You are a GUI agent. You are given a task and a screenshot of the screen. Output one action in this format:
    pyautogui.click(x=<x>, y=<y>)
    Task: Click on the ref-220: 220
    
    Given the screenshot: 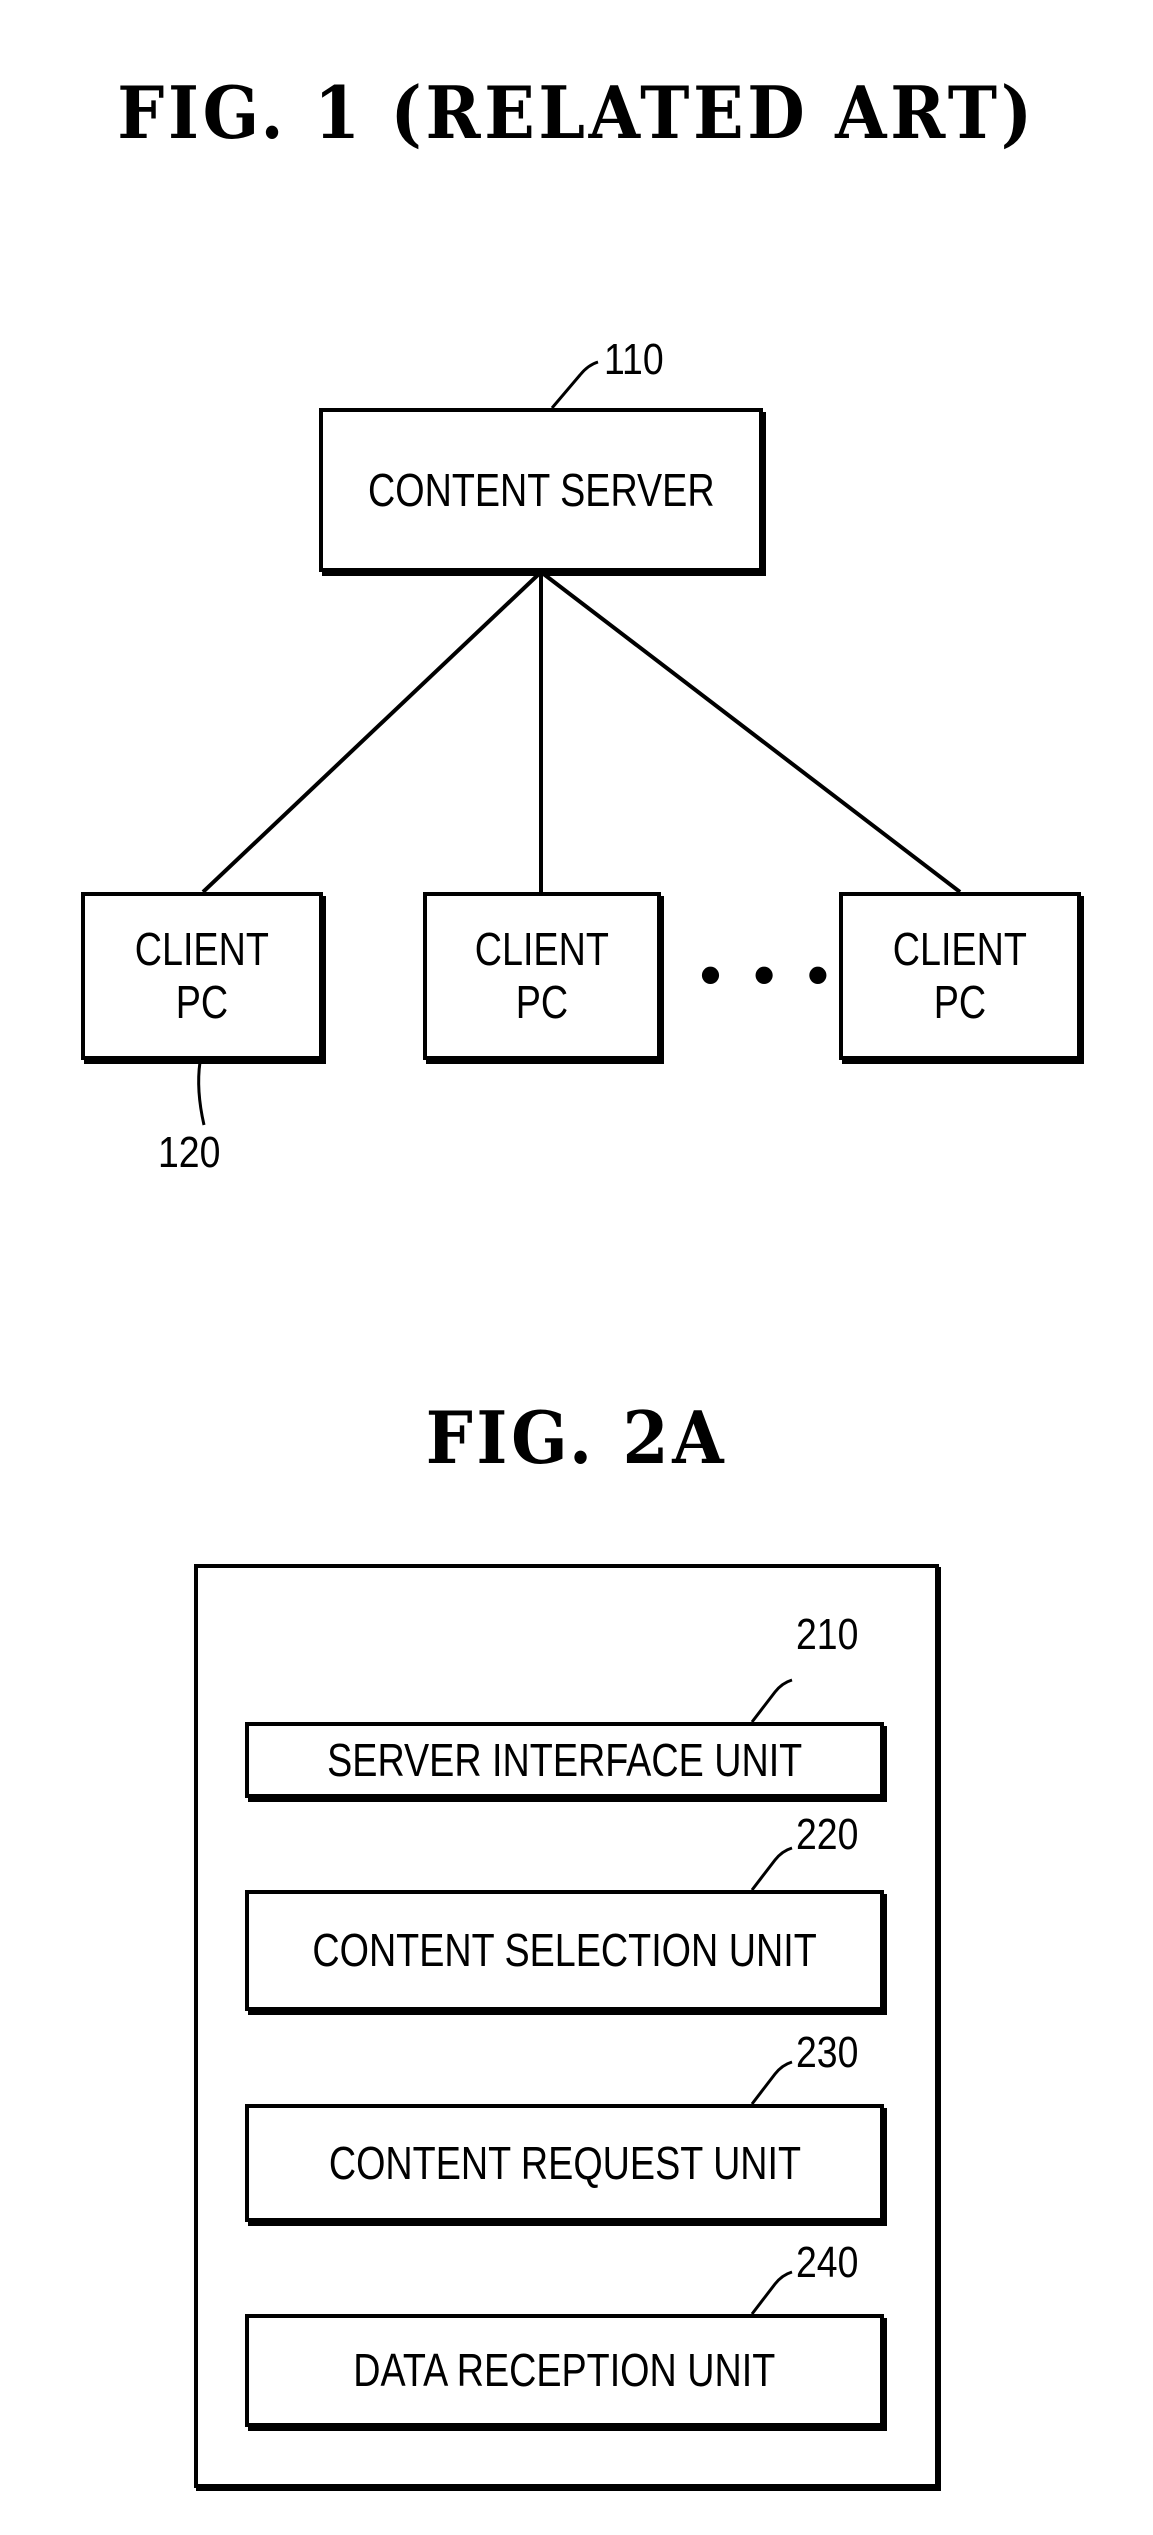 What is the action you would take?
    pyautogui.click(x=827, y=1834)
    